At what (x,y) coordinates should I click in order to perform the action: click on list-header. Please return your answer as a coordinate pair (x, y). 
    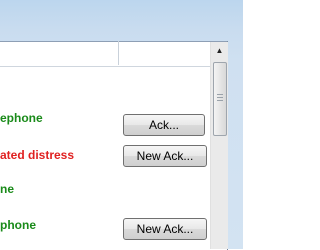
    Looking at the image, I should click on (113, 54).